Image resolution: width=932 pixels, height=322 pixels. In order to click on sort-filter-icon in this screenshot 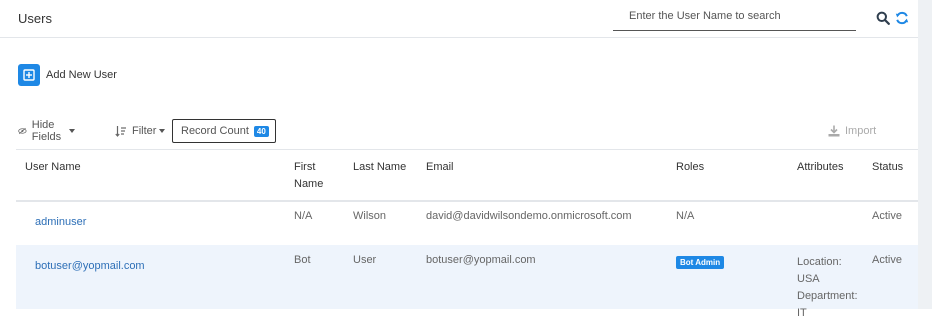, I will do `click(120, 131)`.